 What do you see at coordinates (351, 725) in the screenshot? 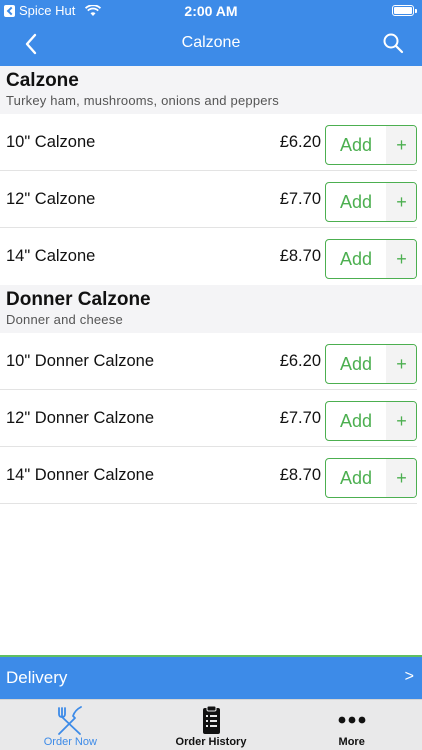
I see `tab-more: More` at bounding box center [351, 725].